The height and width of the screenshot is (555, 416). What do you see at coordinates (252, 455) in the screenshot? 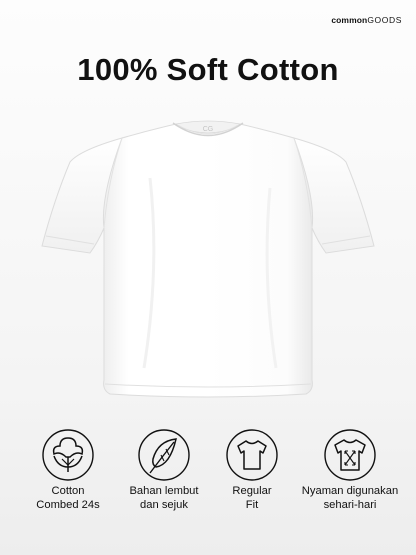
I see `tshirt-outline-icon` at bounding box center [252, 455].